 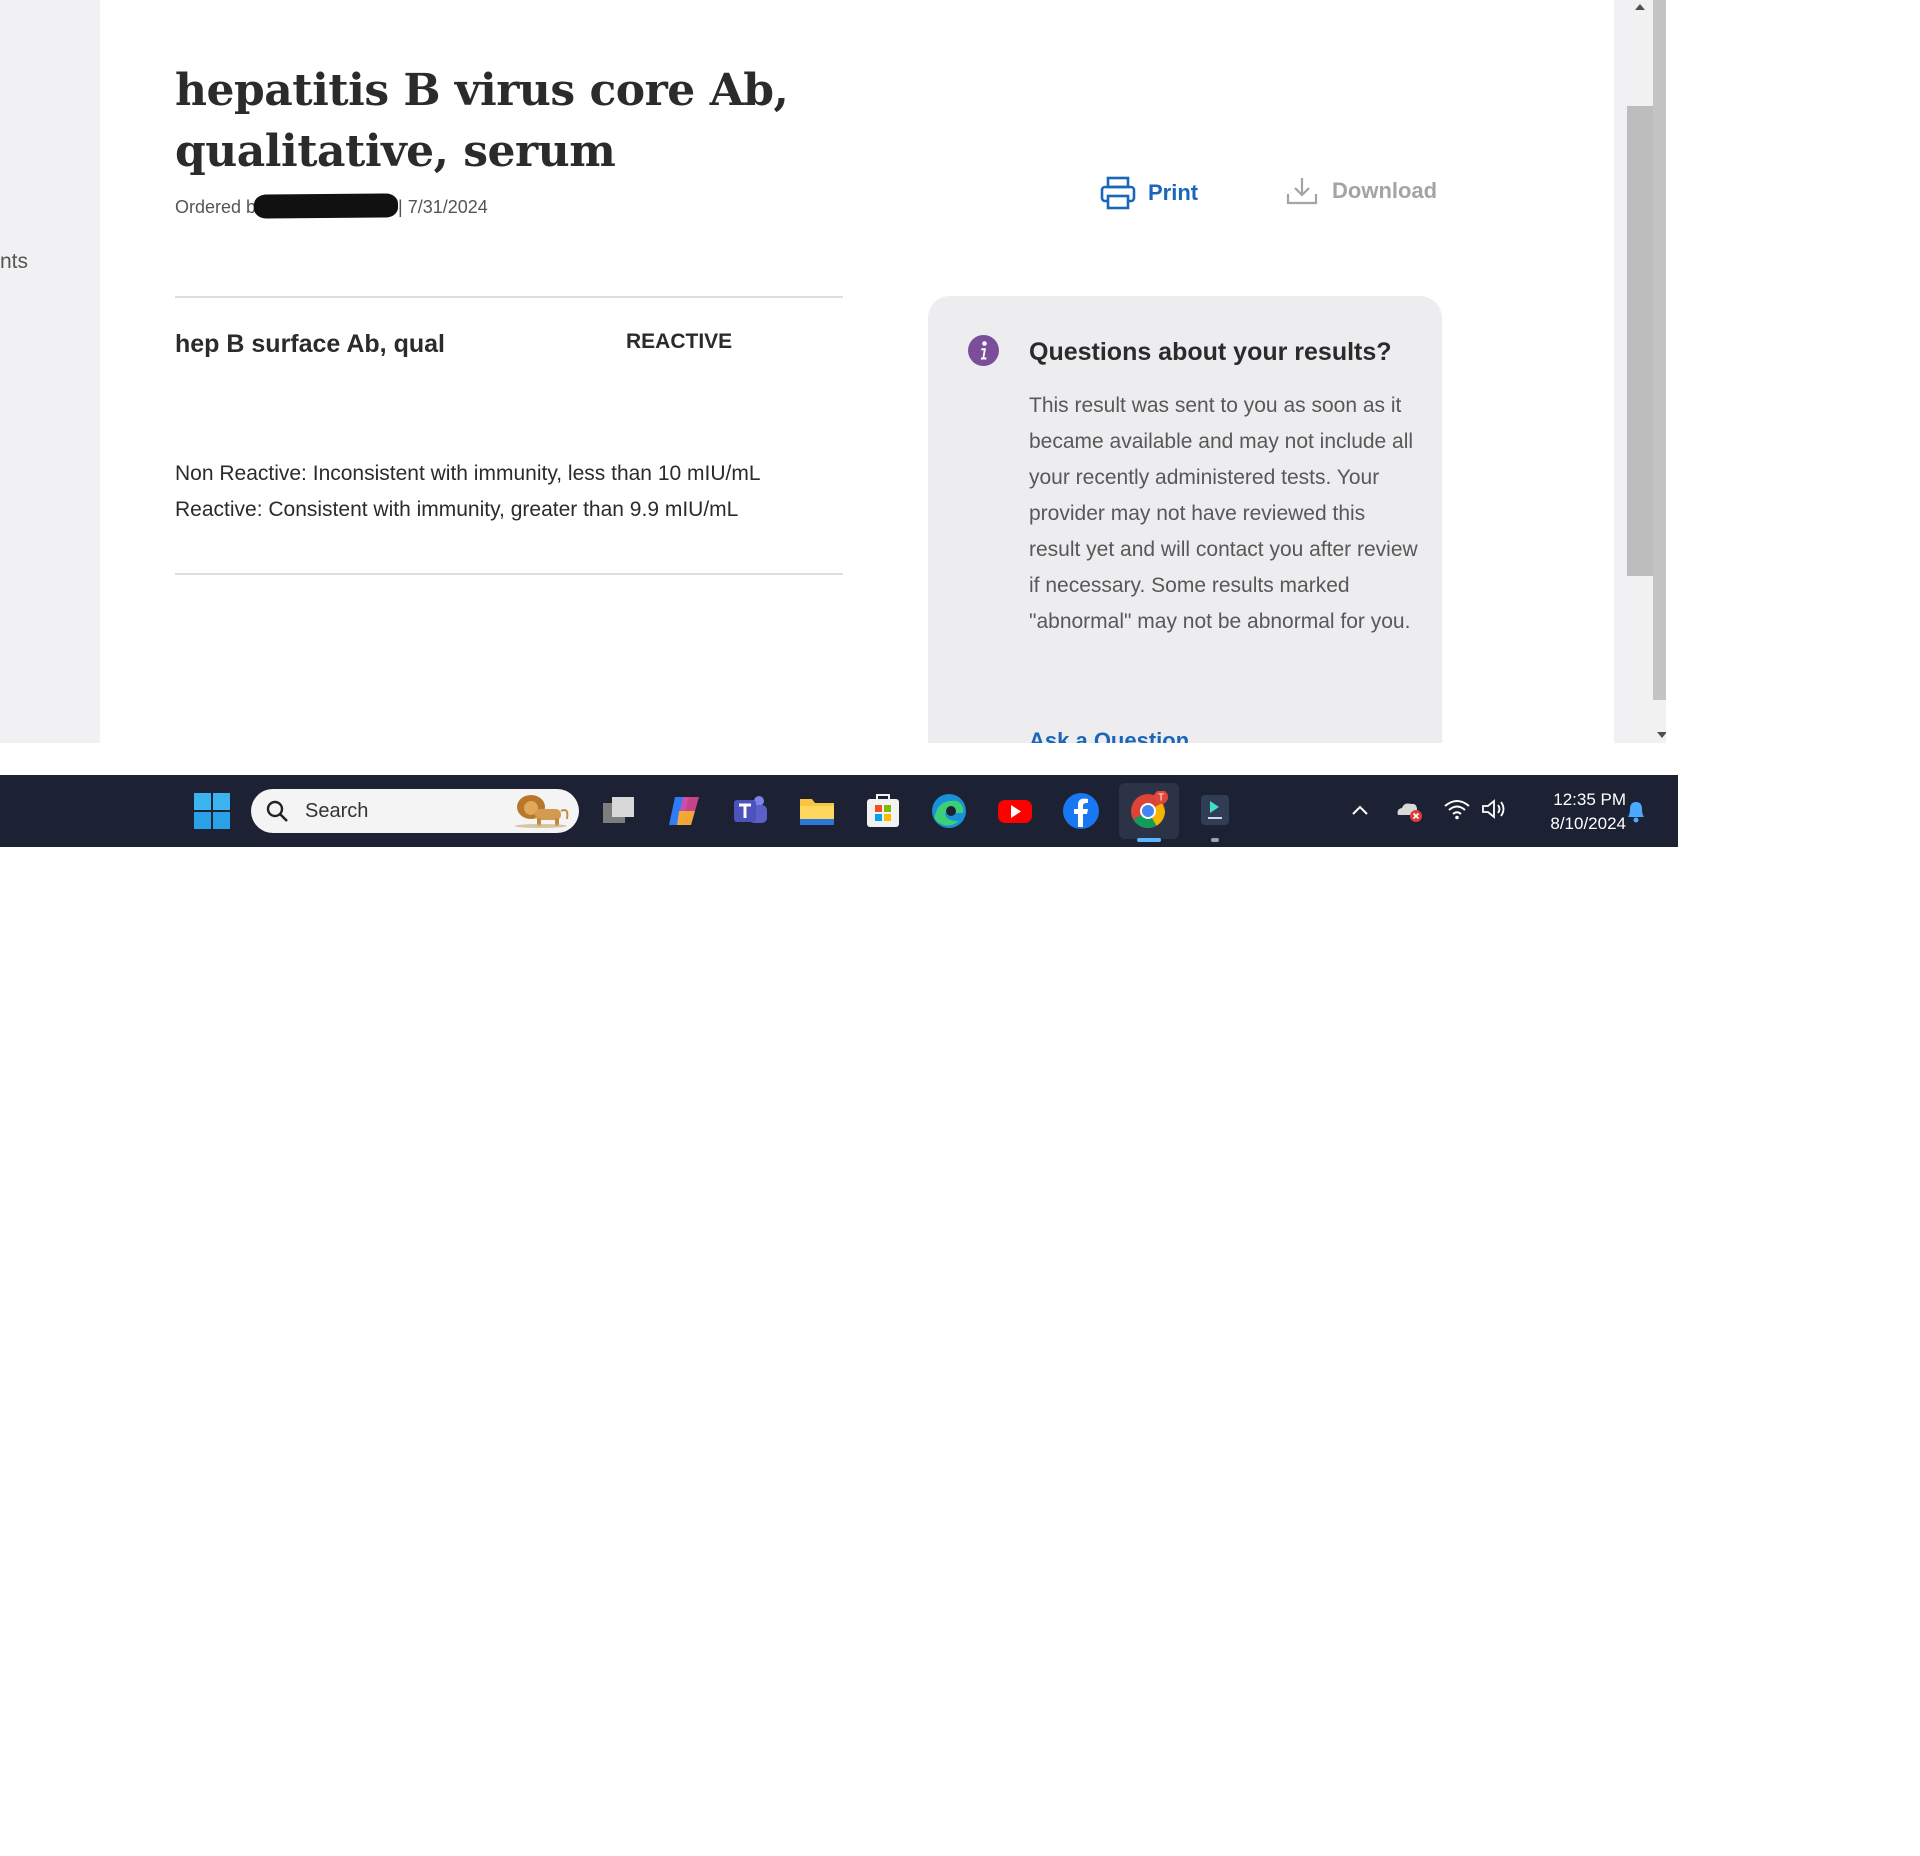 I want to click on wifi-icon, so click(x=1457, y=809).